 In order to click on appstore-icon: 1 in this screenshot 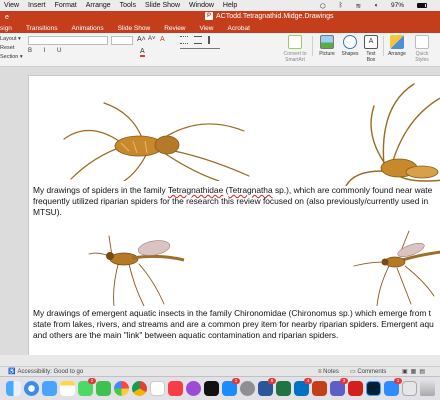, I will do `click(231, 387)`.